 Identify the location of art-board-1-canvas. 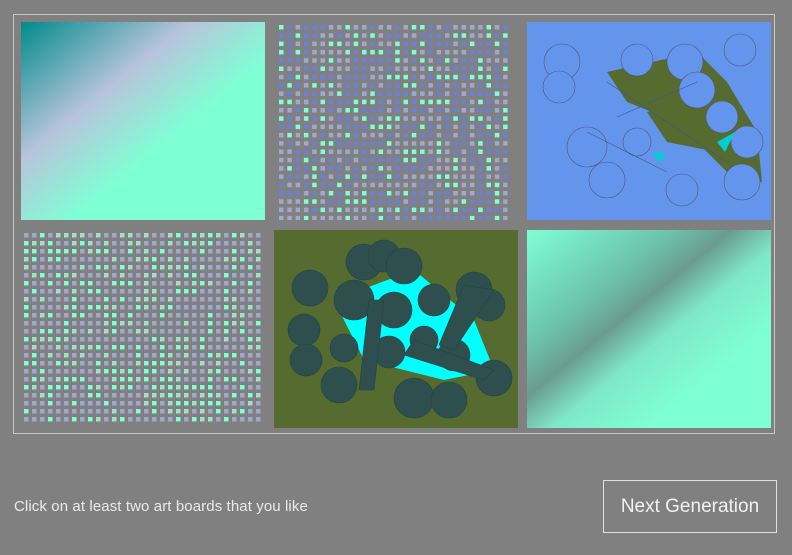
(143, 121).